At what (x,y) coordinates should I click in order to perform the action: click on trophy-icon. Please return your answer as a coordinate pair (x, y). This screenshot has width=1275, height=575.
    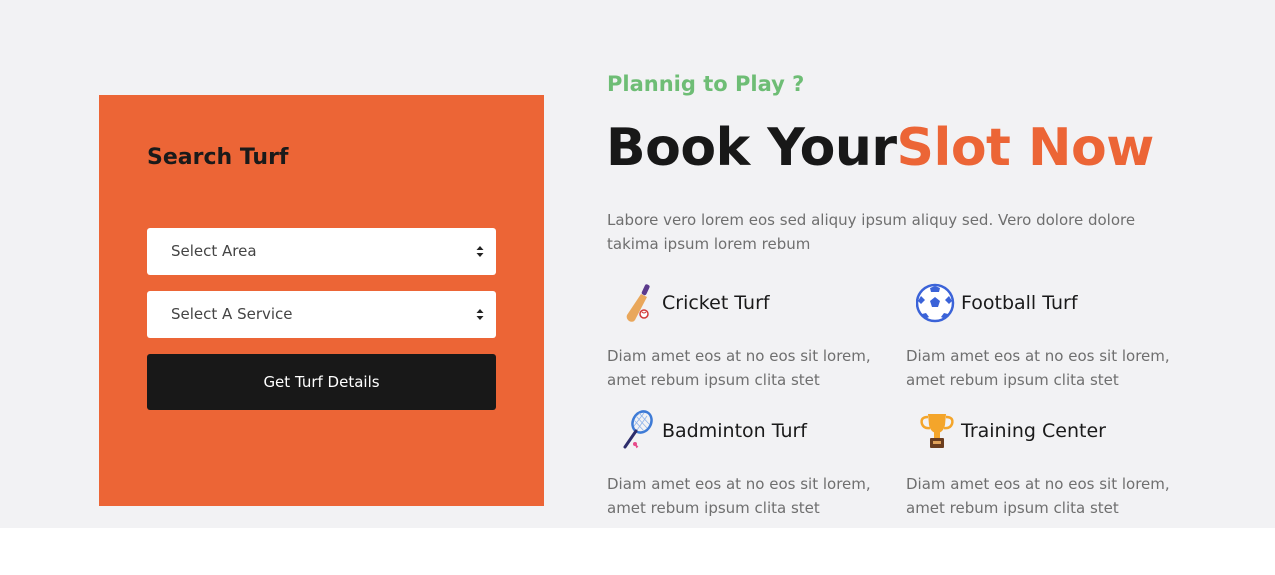
    Looking at the image, I should click on (937, 431).